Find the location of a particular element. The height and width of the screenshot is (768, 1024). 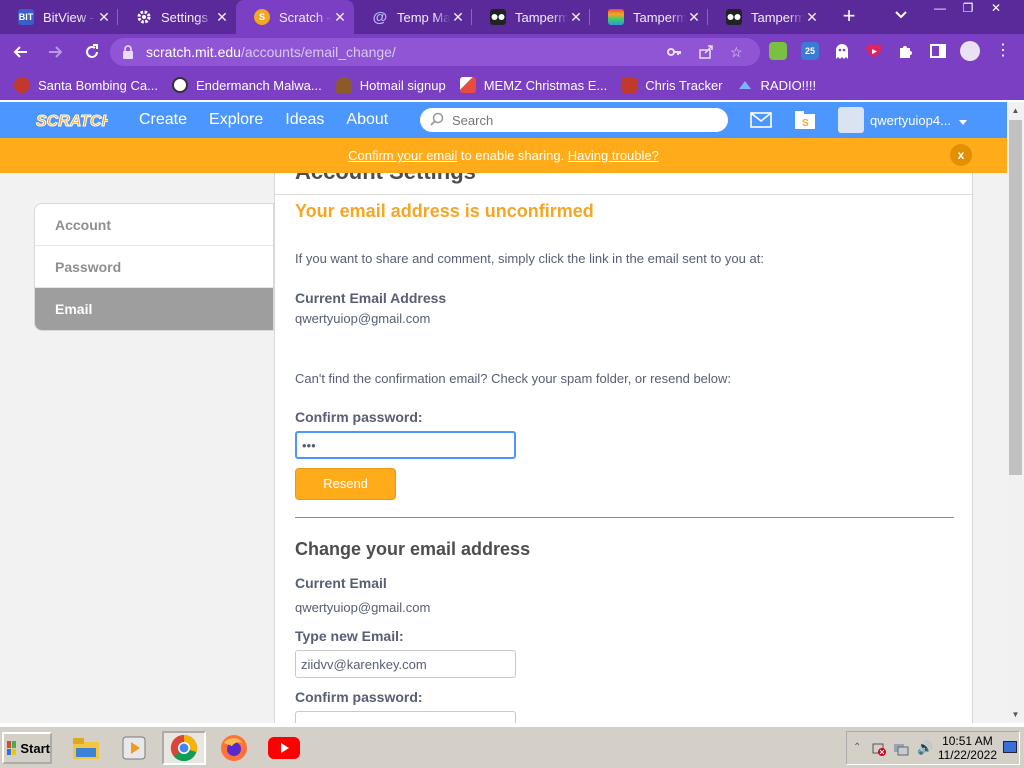

resend-button: Resend is located at coordinates (345, 484).